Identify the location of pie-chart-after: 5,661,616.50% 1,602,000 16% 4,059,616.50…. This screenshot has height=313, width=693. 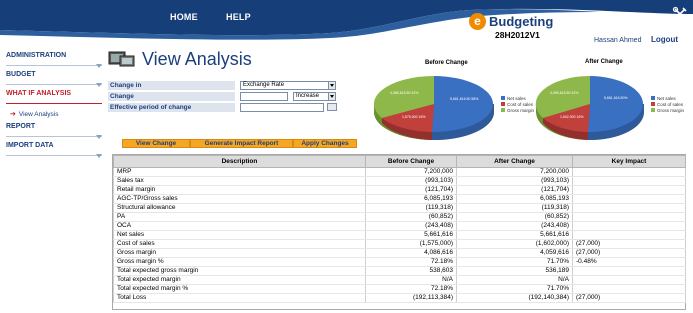
(589, 108).